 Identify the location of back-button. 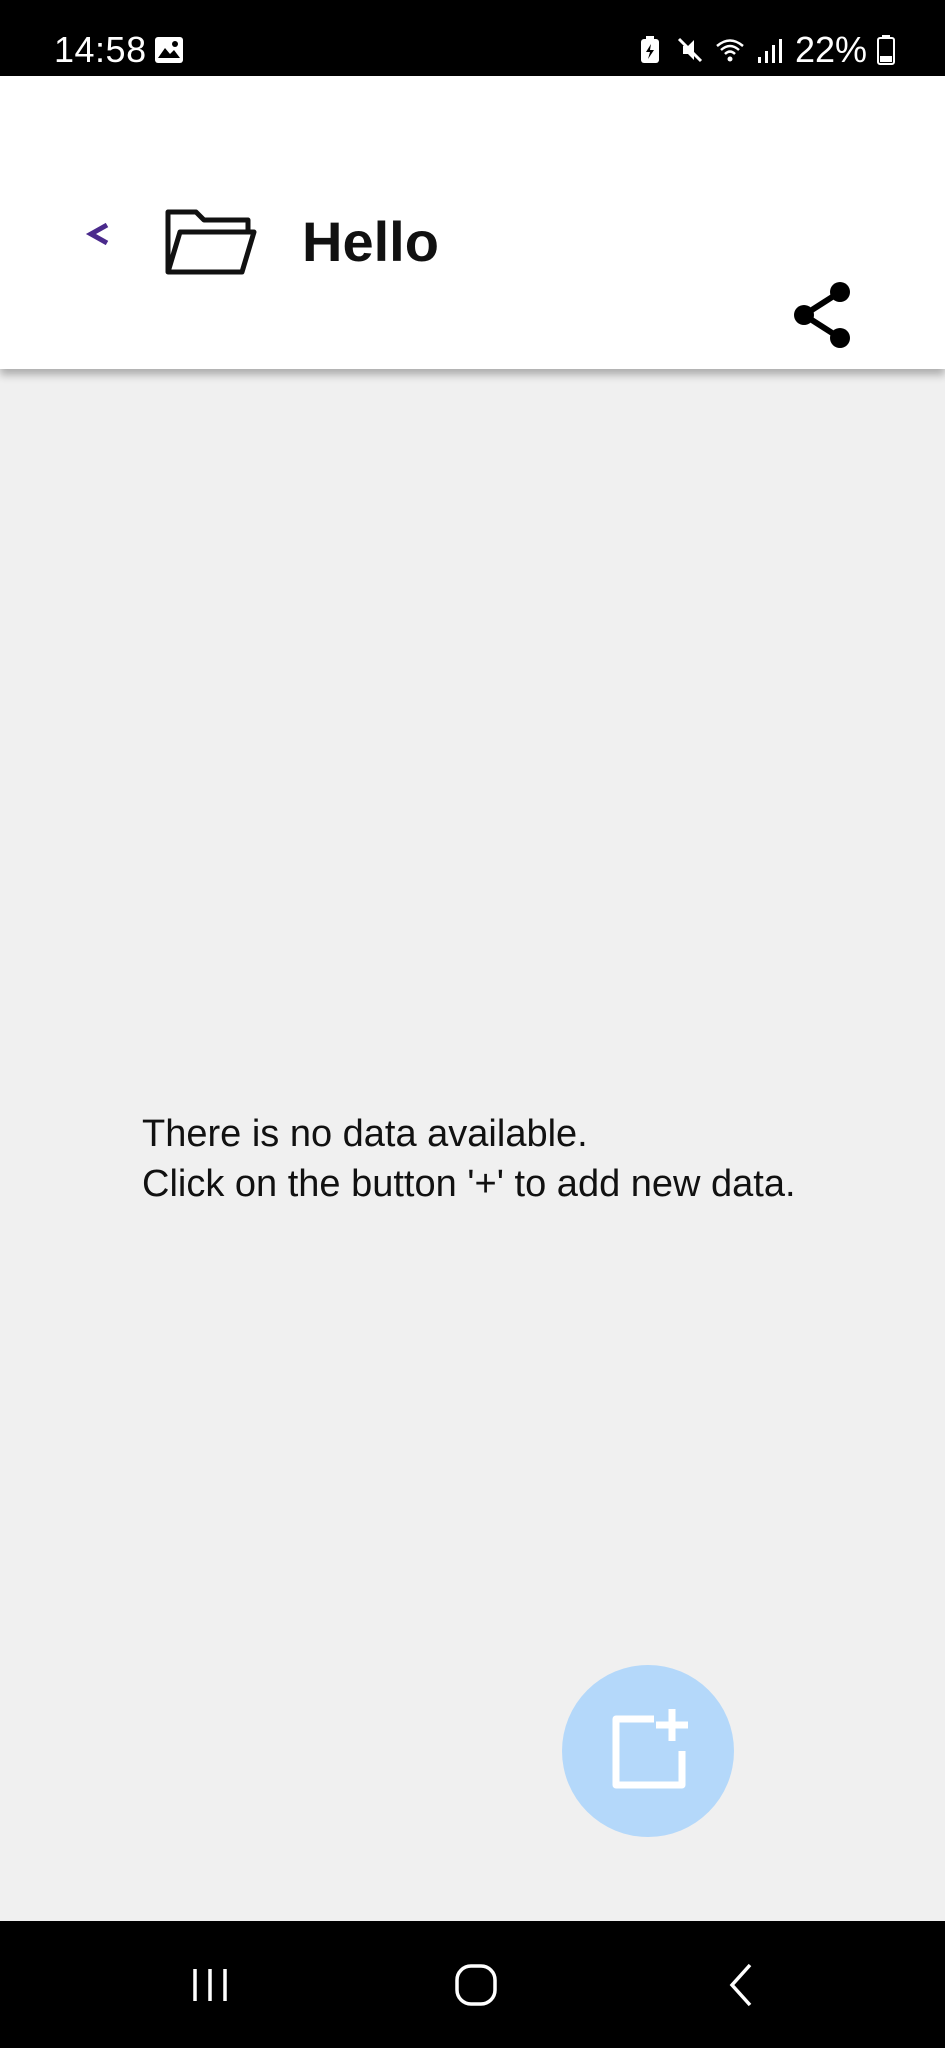
(98, 234).